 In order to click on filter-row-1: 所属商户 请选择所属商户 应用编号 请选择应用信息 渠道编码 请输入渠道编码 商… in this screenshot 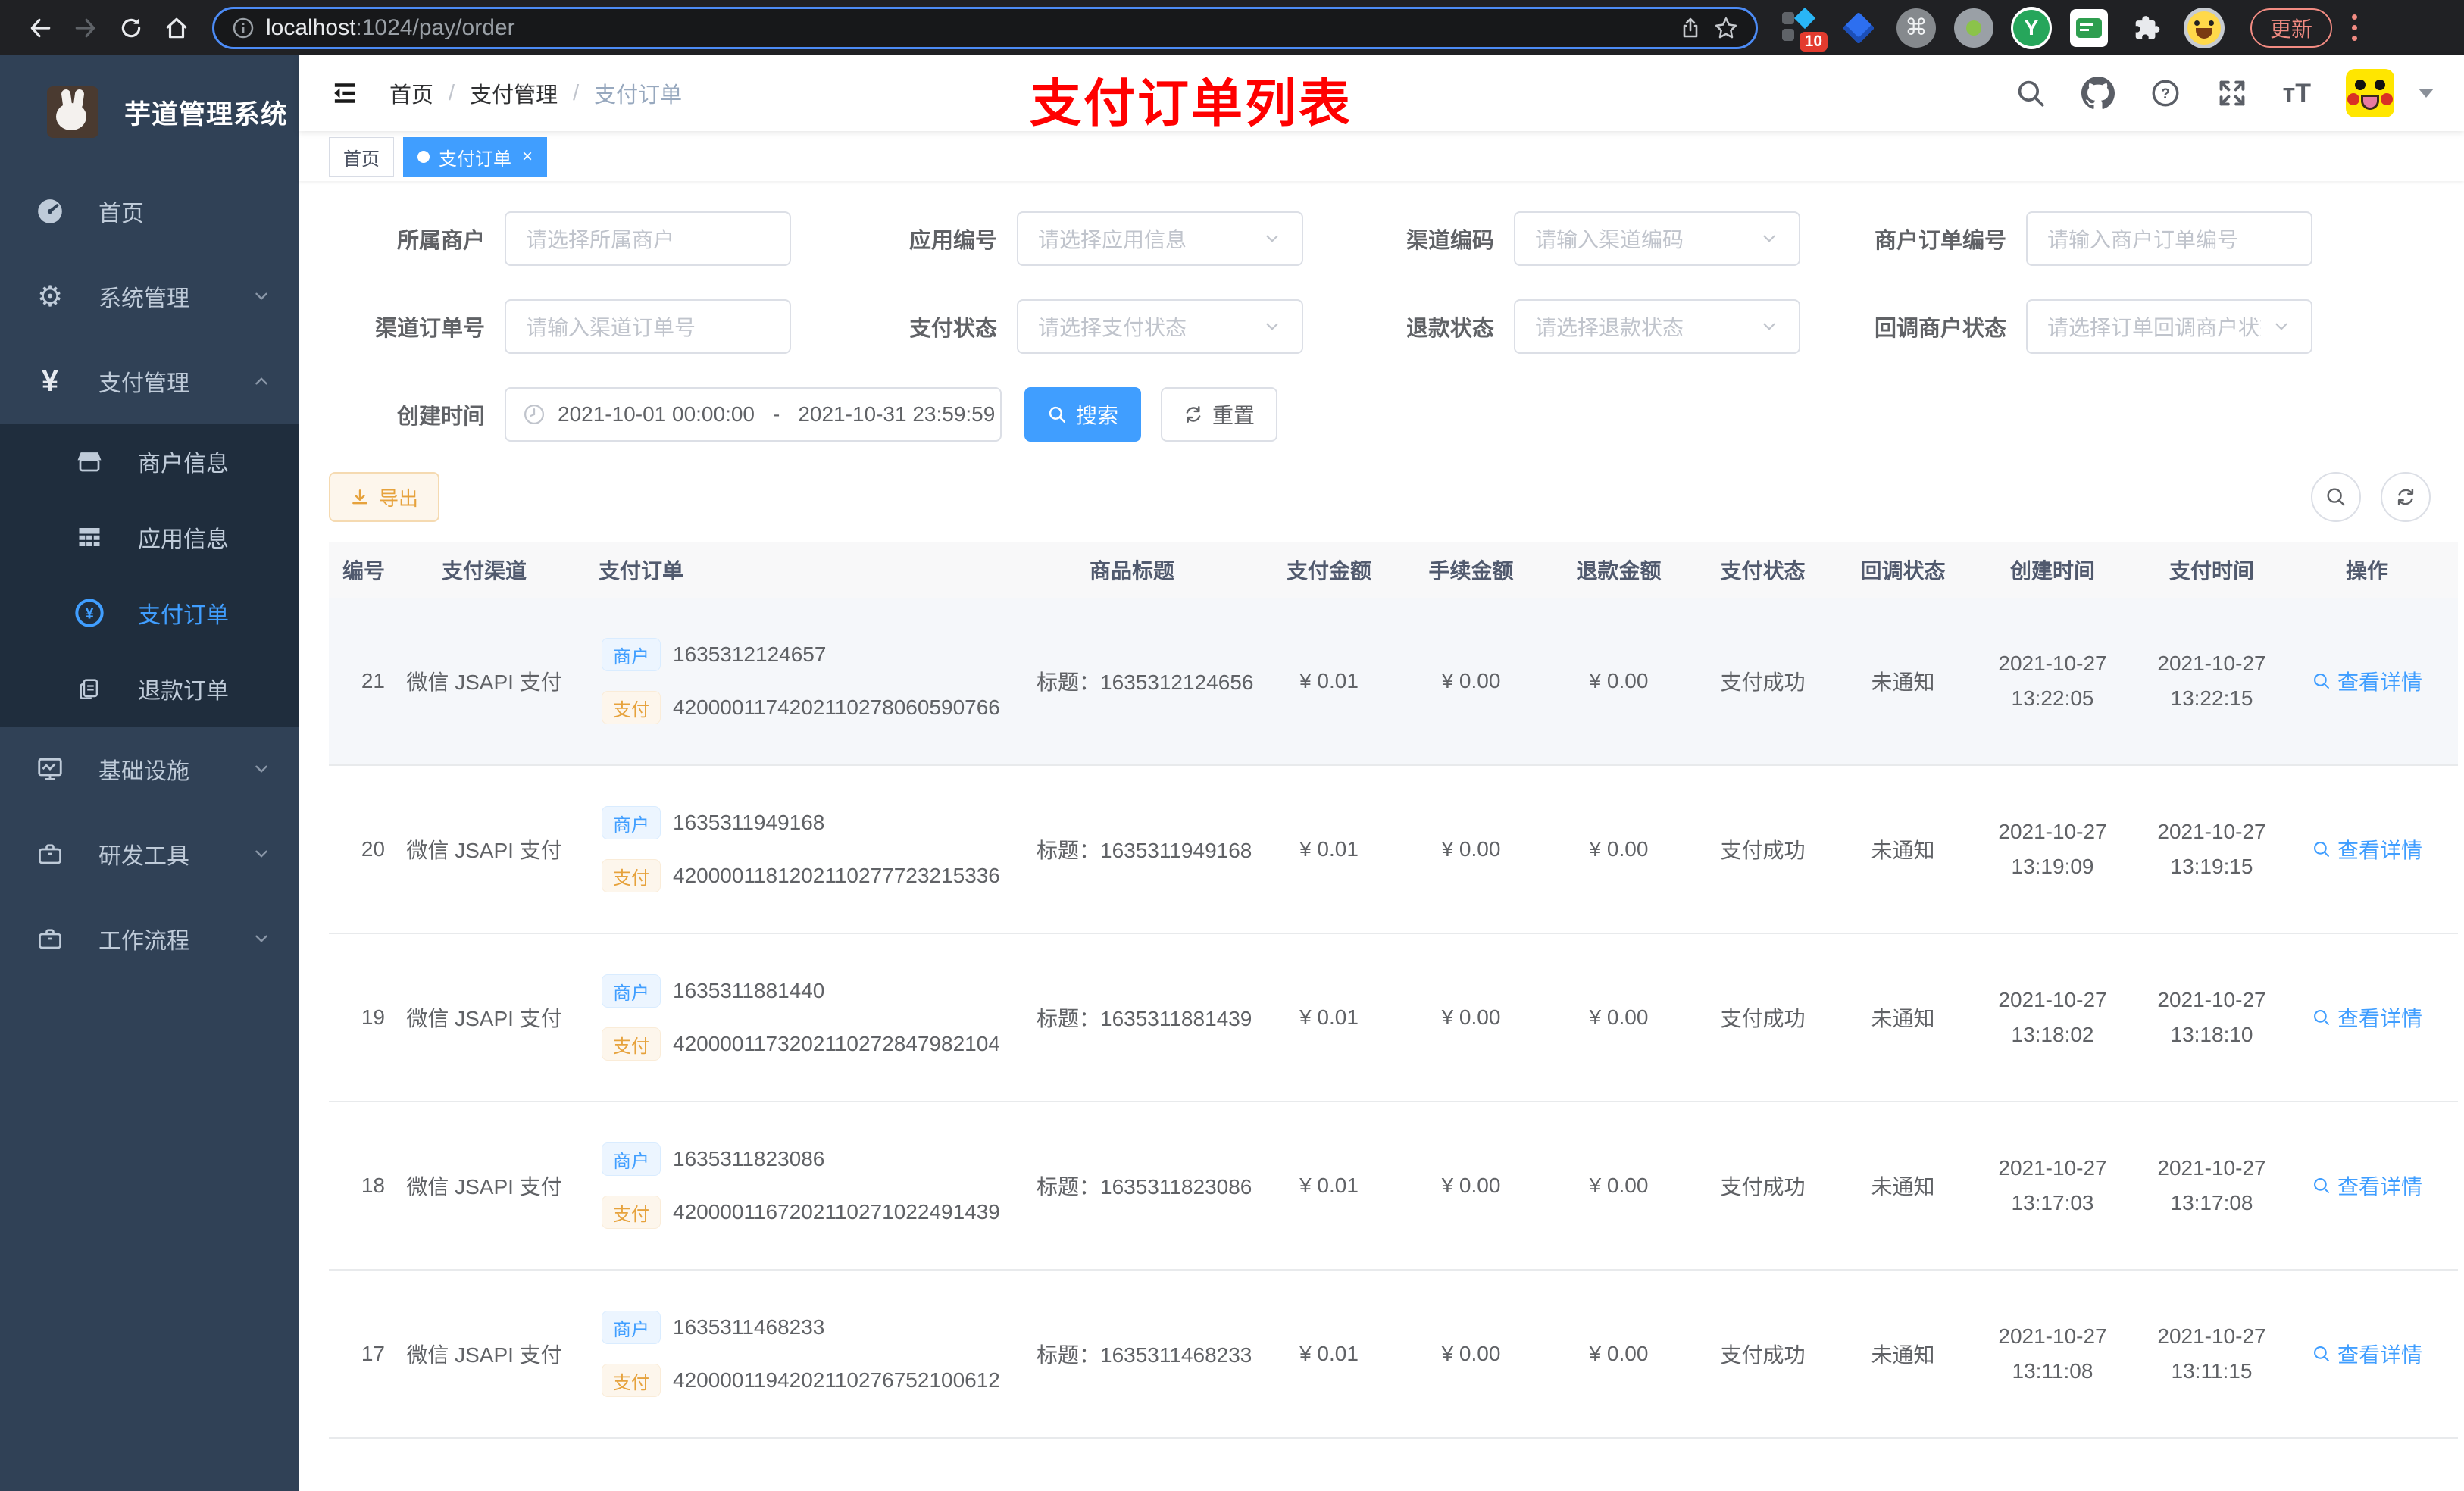, I will do `click(1393, 238)`.